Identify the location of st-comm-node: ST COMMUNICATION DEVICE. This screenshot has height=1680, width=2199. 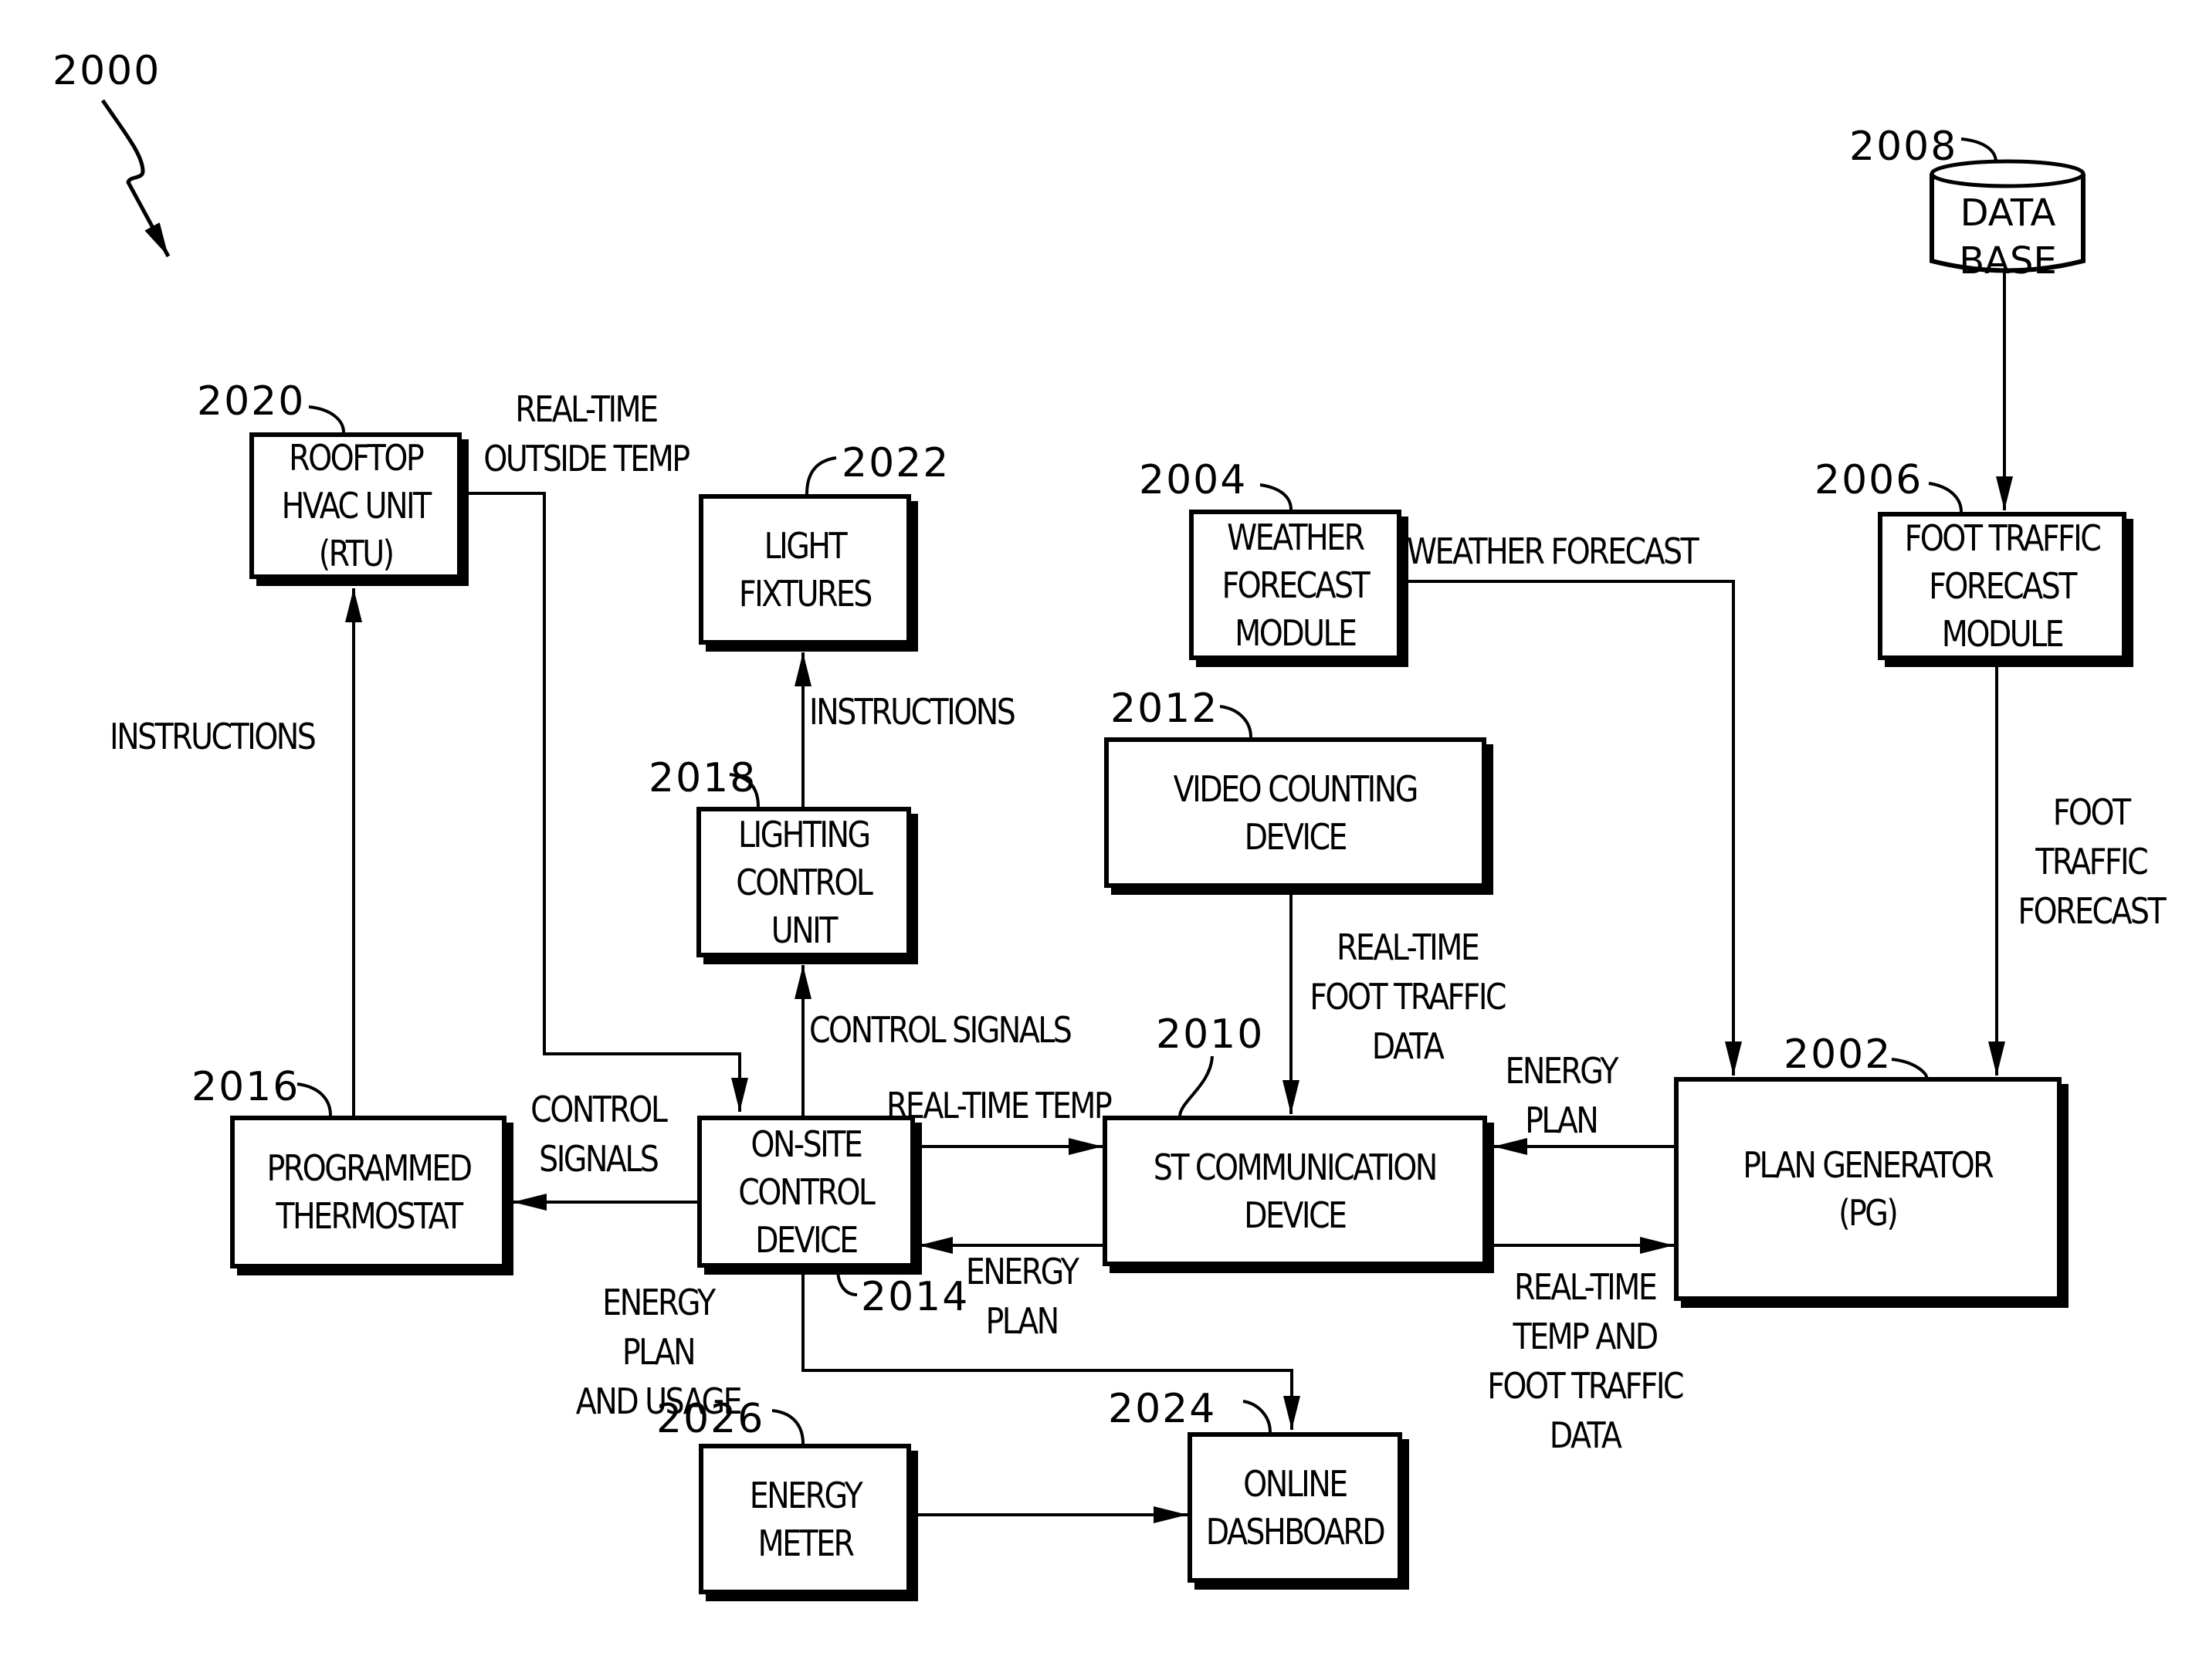
(1295, 1191).